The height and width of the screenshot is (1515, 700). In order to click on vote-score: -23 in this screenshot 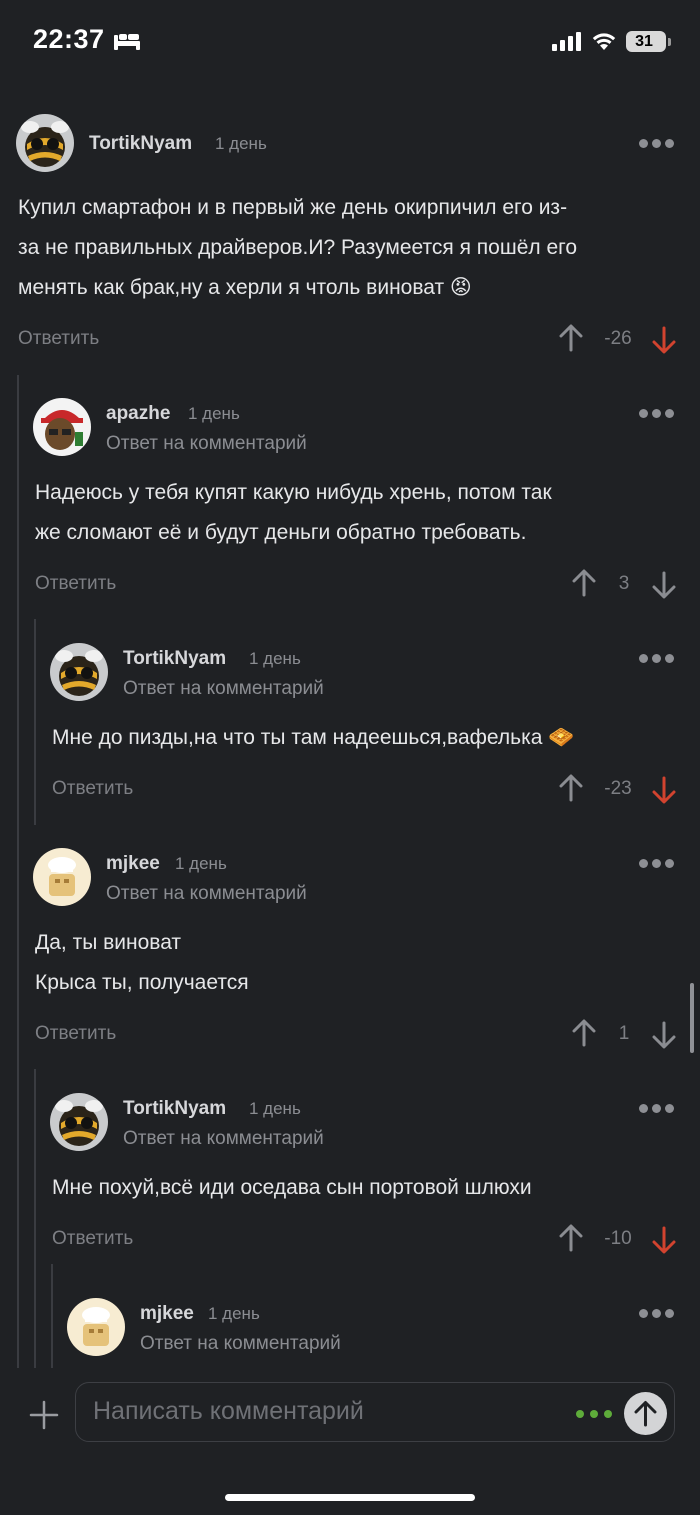, I will do `click(618, 788)`.